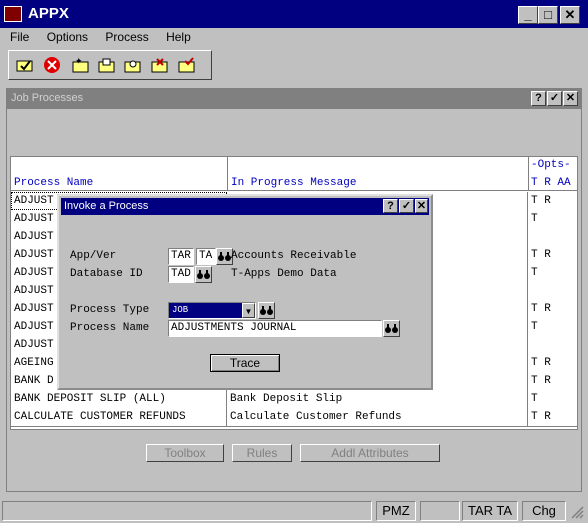 The height and width of the screenshot is (523, 588). Describe the element at coordinates (93, 256) in the screenshot. I see `app-ver-label: App/Ver` at that location.